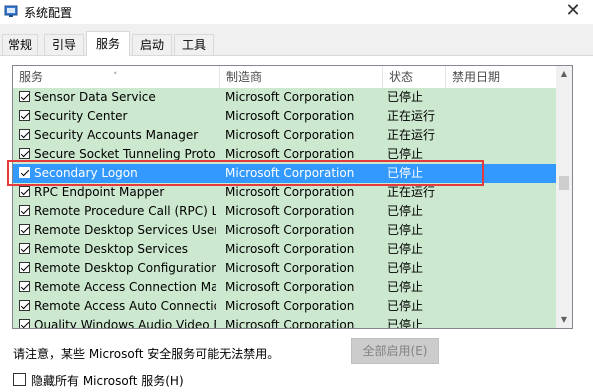 This screenshot has width=593, height=392. What do you see at coordinates (107, 381) in the screenshot?
I see `hide-microsoft-label: 隐藏所有 Microsoft 服务(H)` at bounding box center [107, 381].